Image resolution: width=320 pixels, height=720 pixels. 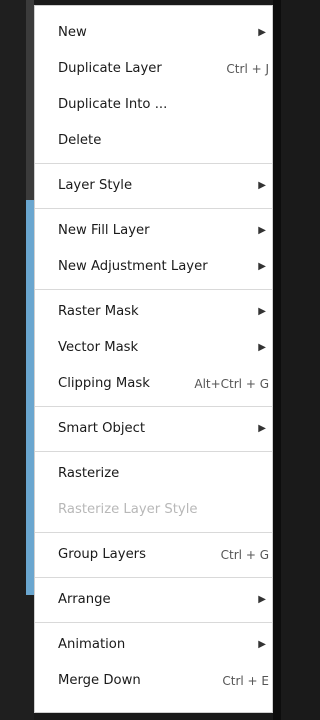 What do you see at coordinates (102, 554) in the screenshot?
I see `menu-item-label: Group Layers` at bounding box center [102, 554].